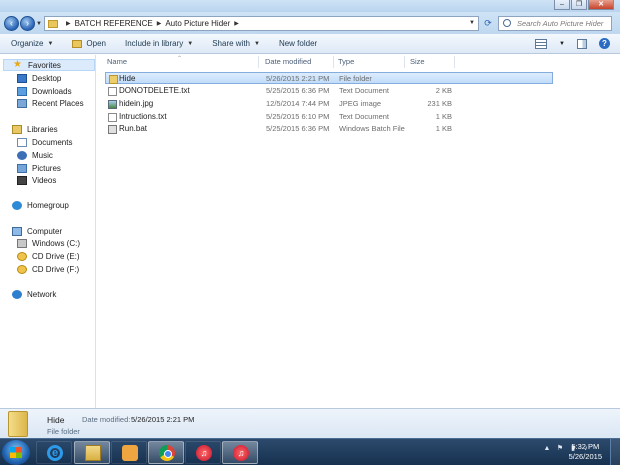  Describe the element at coordinates (443, 128) in the screenshot. I see `file-size: 1 KB` at that location.